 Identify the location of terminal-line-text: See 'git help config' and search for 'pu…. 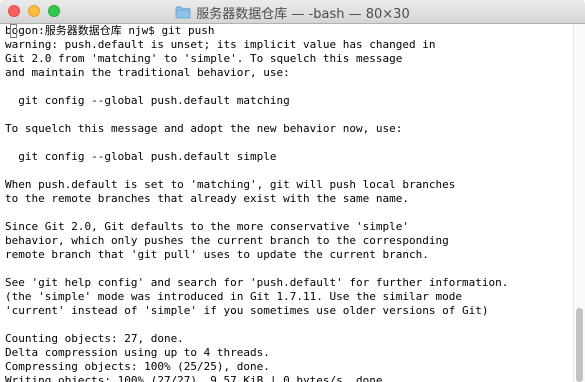
(257, 282).